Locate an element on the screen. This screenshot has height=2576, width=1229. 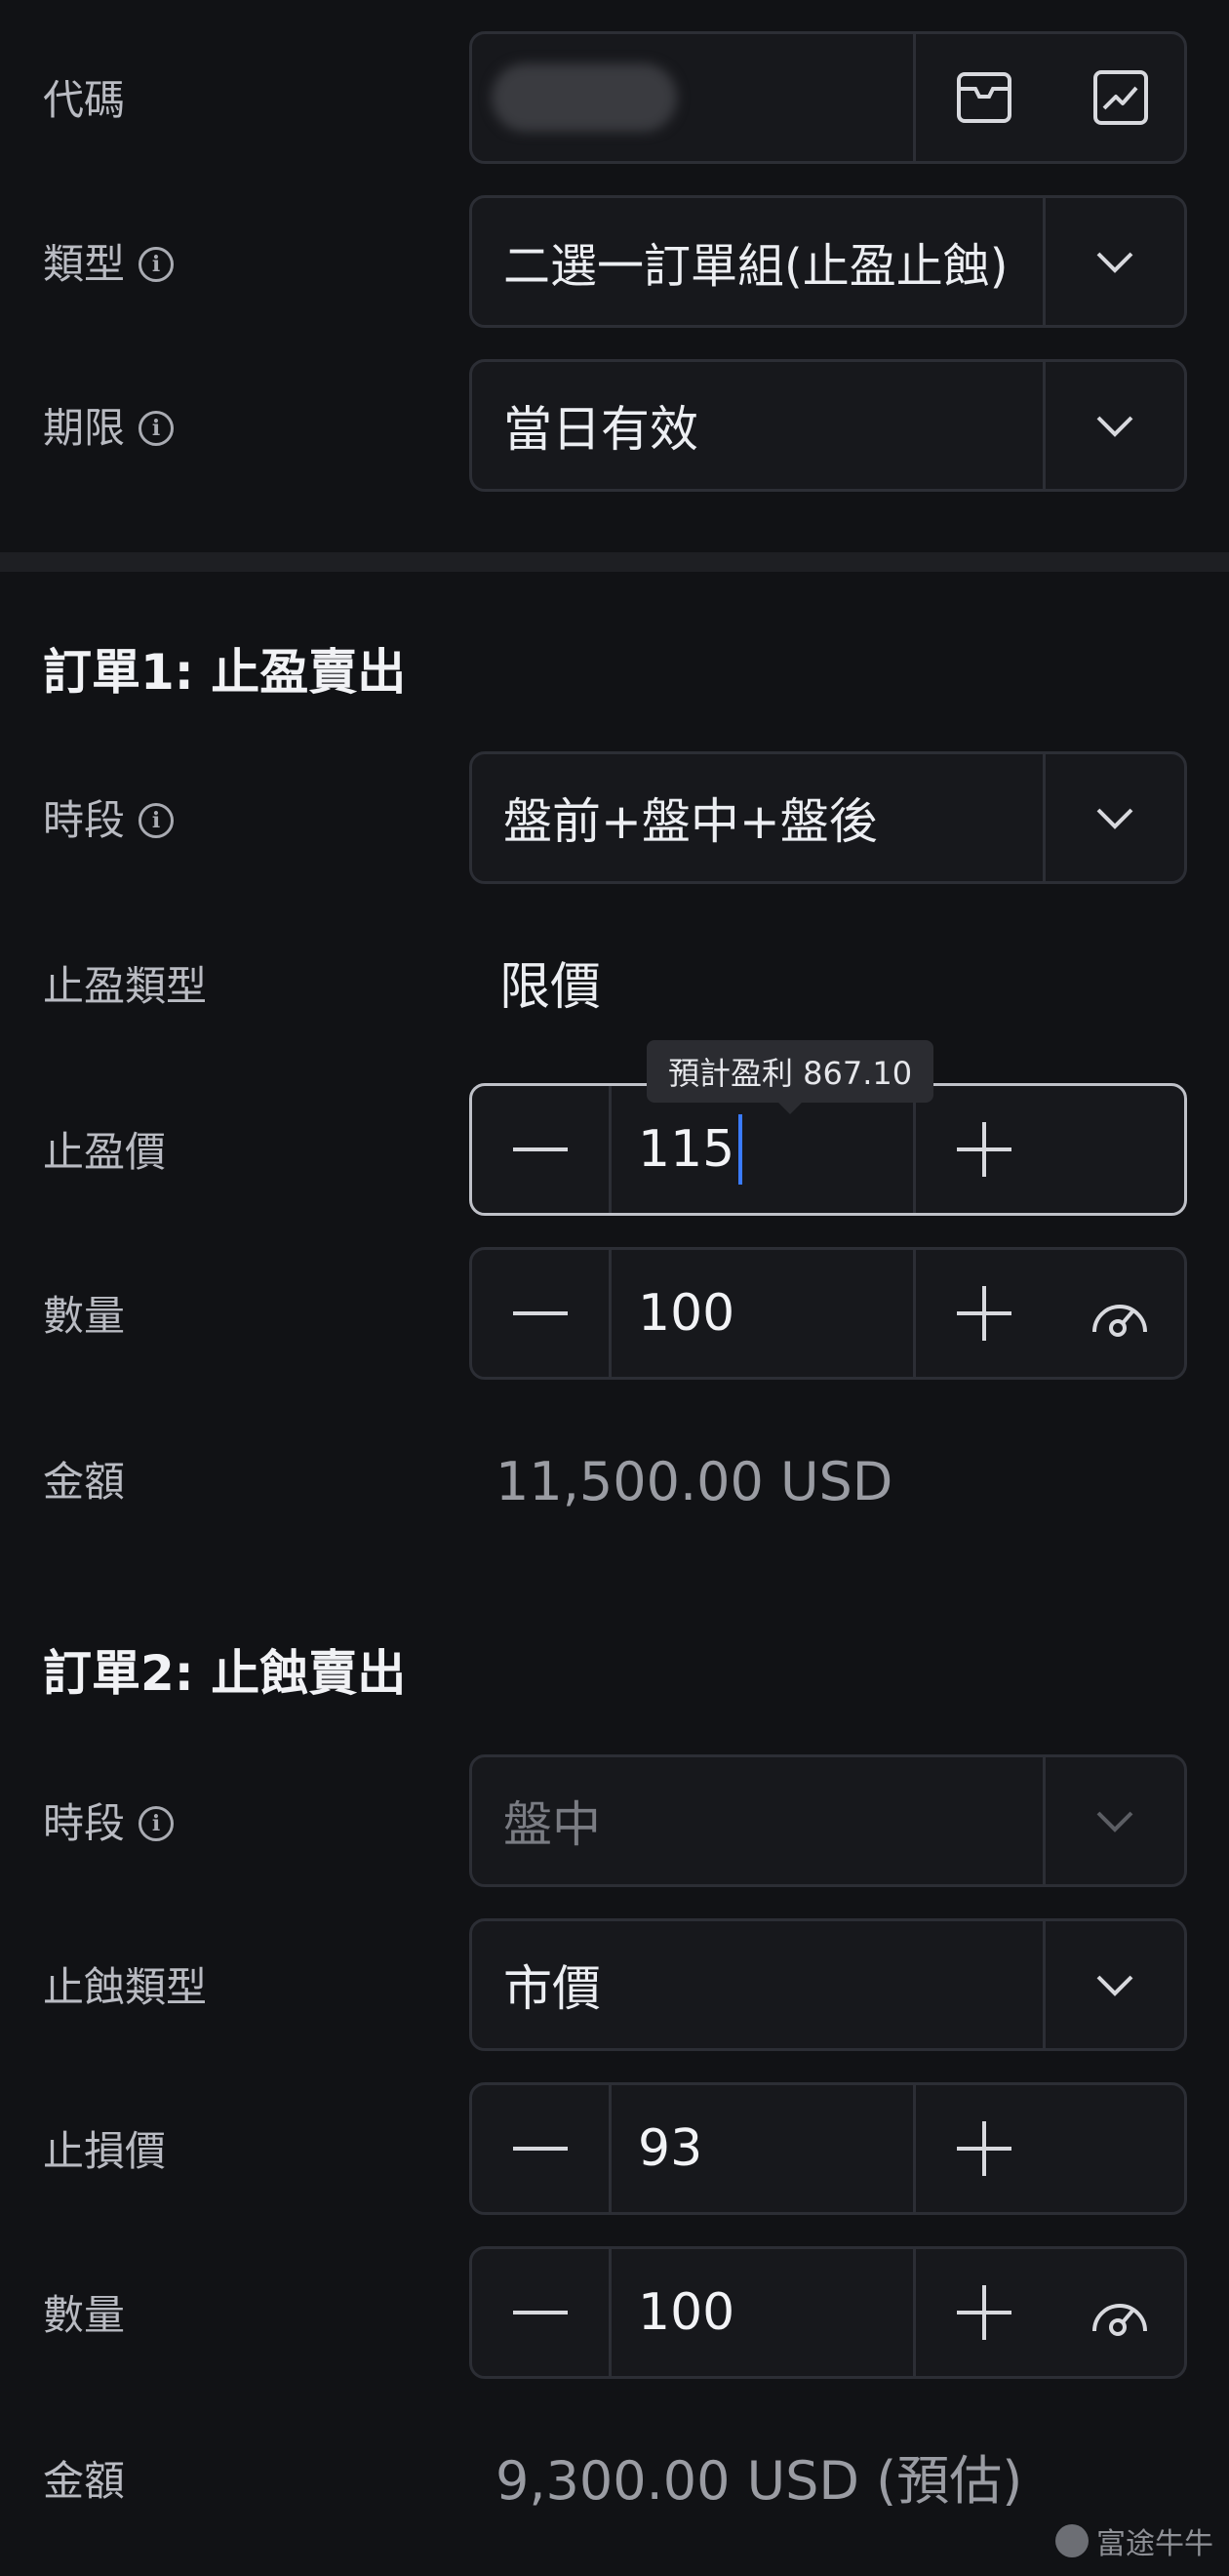
order2-amount-label-text: 金額 is located at coordinates (84, 2481).